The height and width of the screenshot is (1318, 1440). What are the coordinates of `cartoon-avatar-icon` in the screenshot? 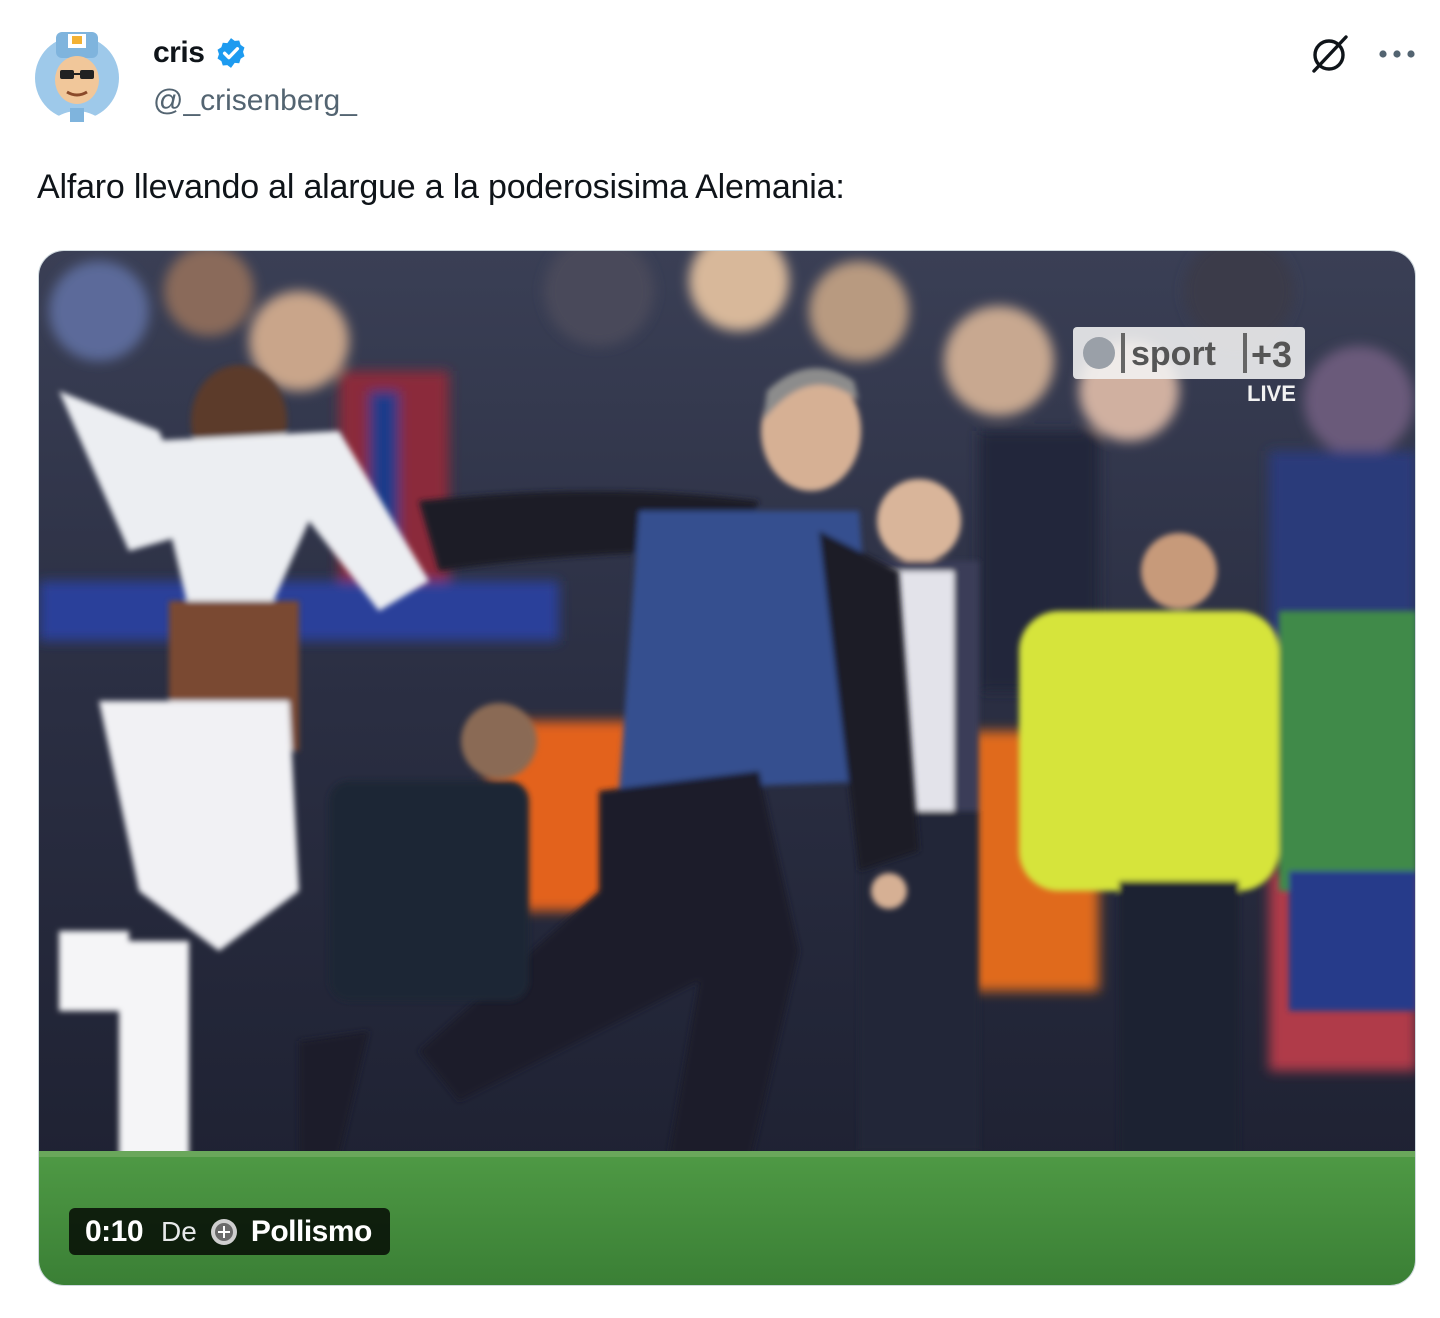 It's located at (77, 77).